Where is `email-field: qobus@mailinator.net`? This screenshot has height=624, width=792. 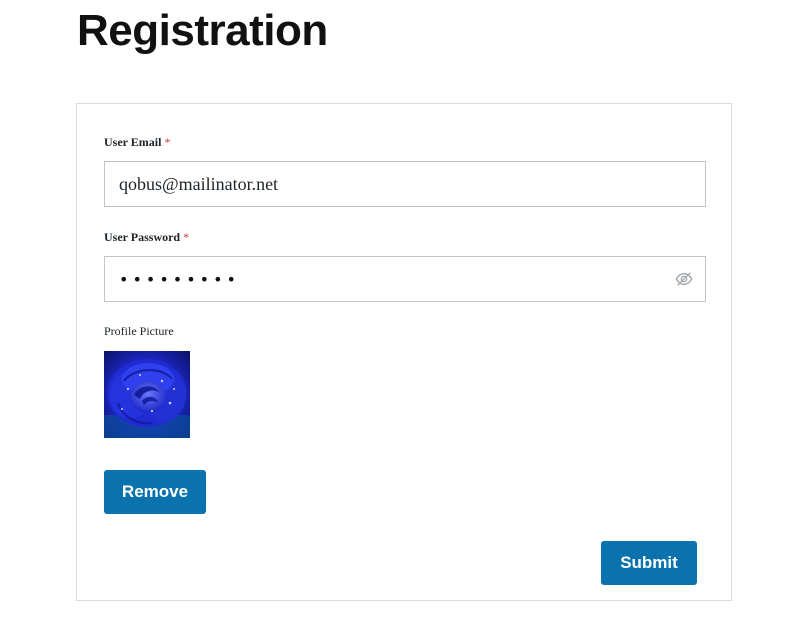
email-field: qobus@mailinator.net is located at coordinates (405, 184).